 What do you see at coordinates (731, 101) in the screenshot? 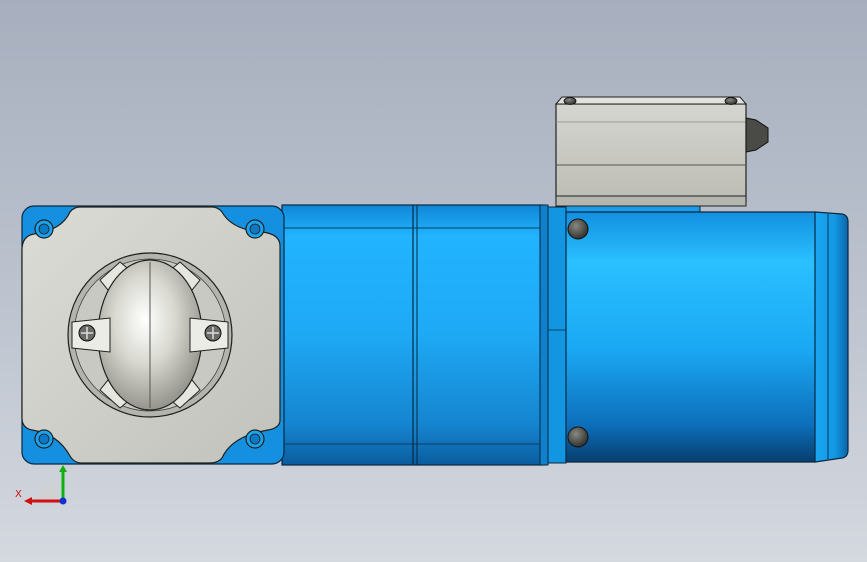
I see `terminal-screw-right-icon` at bounding box center [731, 101].